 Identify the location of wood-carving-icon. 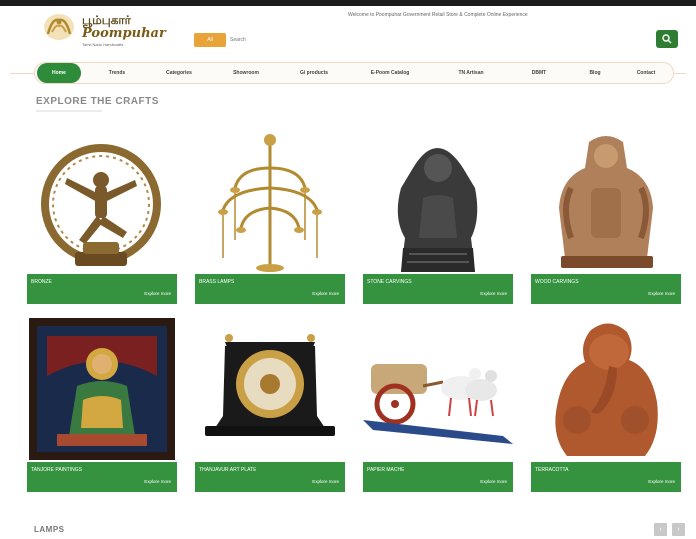
(606, 202).